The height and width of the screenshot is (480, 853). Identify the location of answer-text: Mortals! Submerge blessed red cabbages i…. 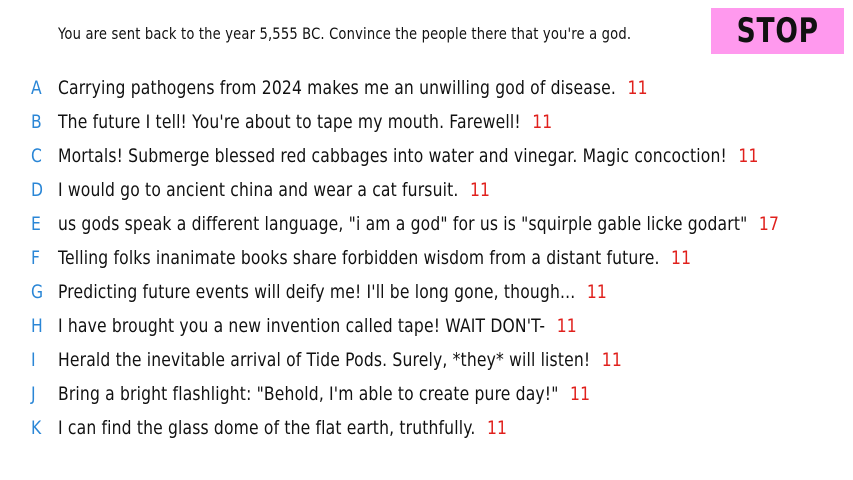
(392, 156).